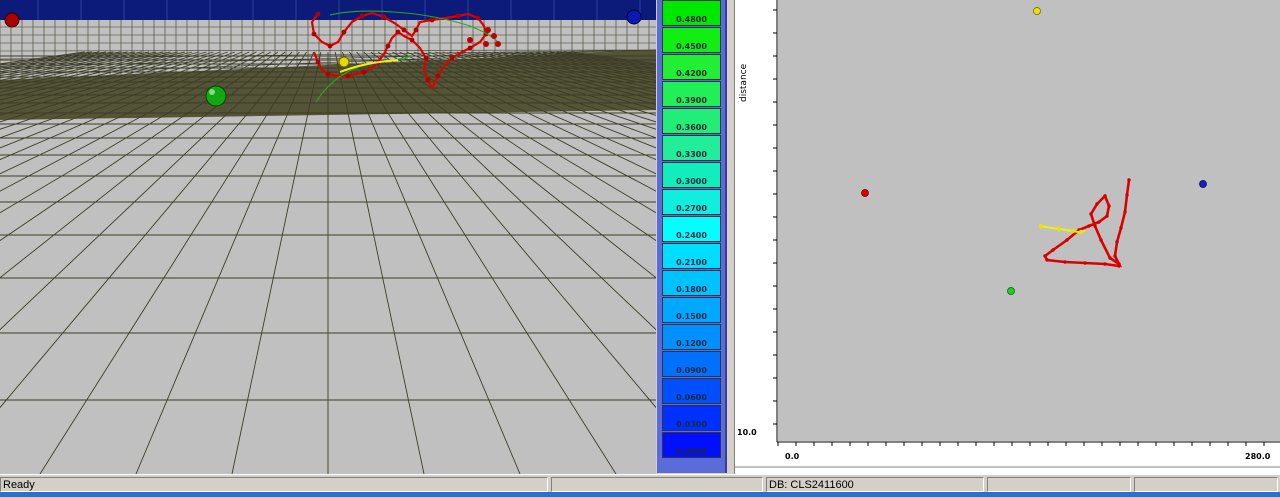  What do you see at coordinates (691, 391) in the screenshot?
I see `scale-cell: 0.0600` at bounding box center [691, 391].